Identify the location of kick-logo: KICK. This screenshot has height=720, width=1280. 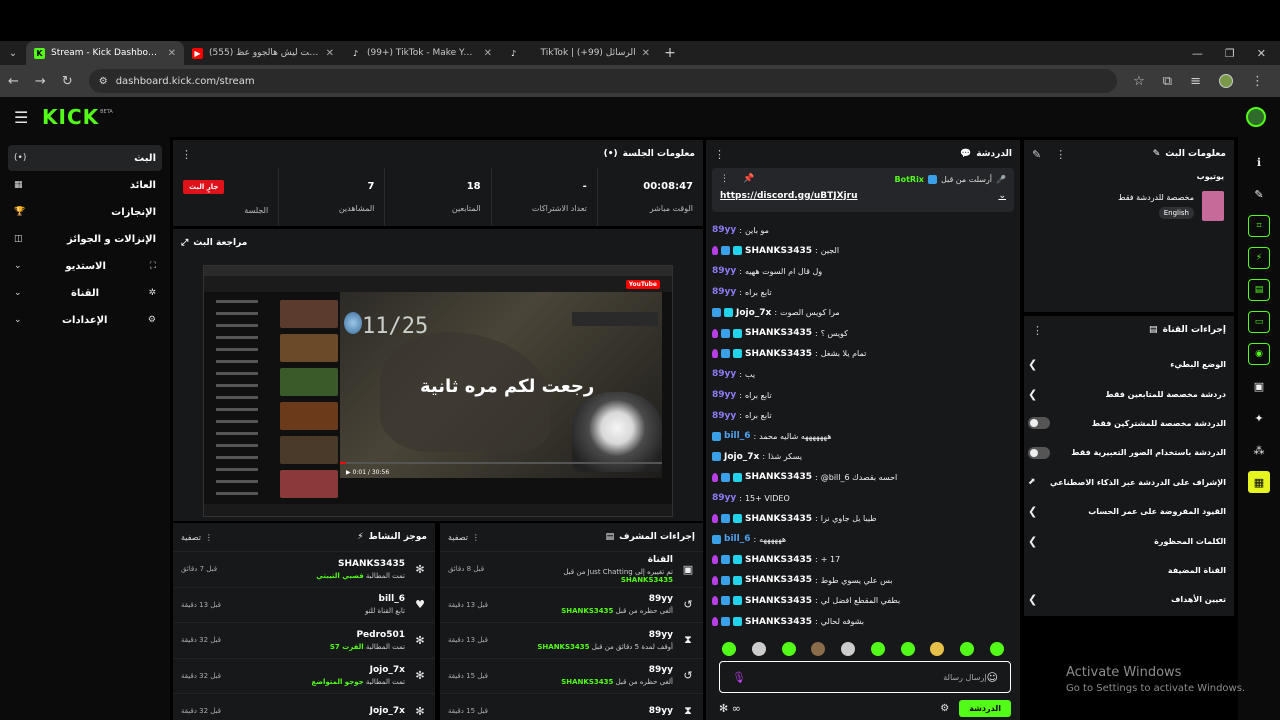
(70, 117).